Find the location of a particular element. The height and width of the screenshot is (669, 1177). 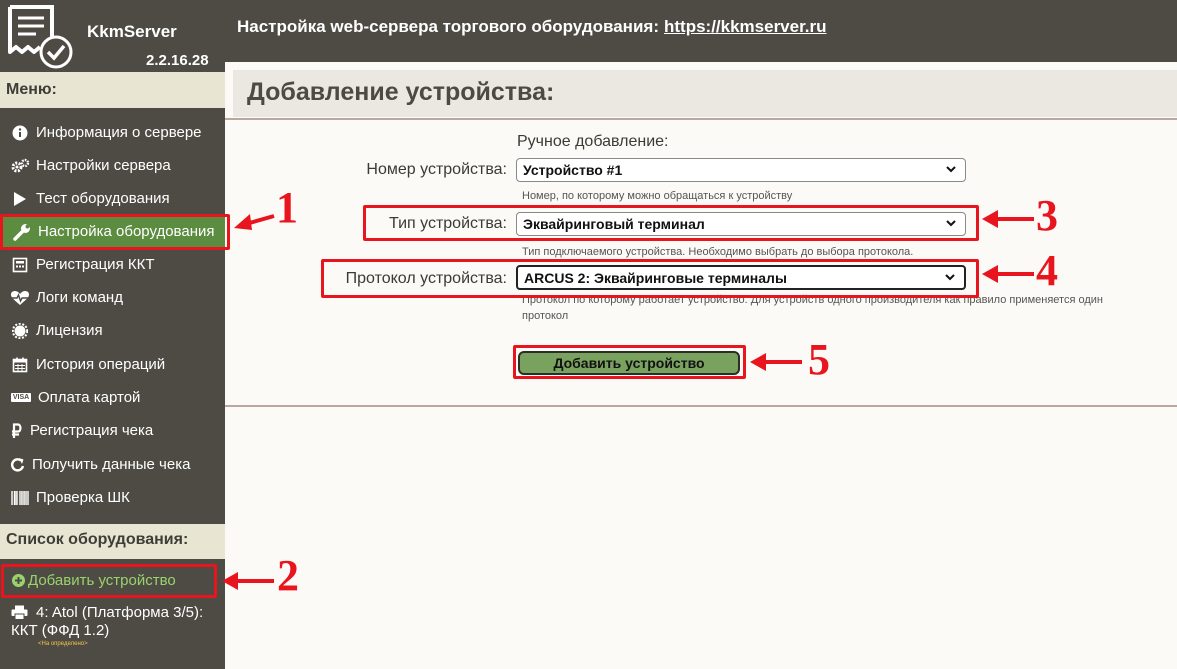

annotation-number-1: 1 is located at coordinates (287, 207).